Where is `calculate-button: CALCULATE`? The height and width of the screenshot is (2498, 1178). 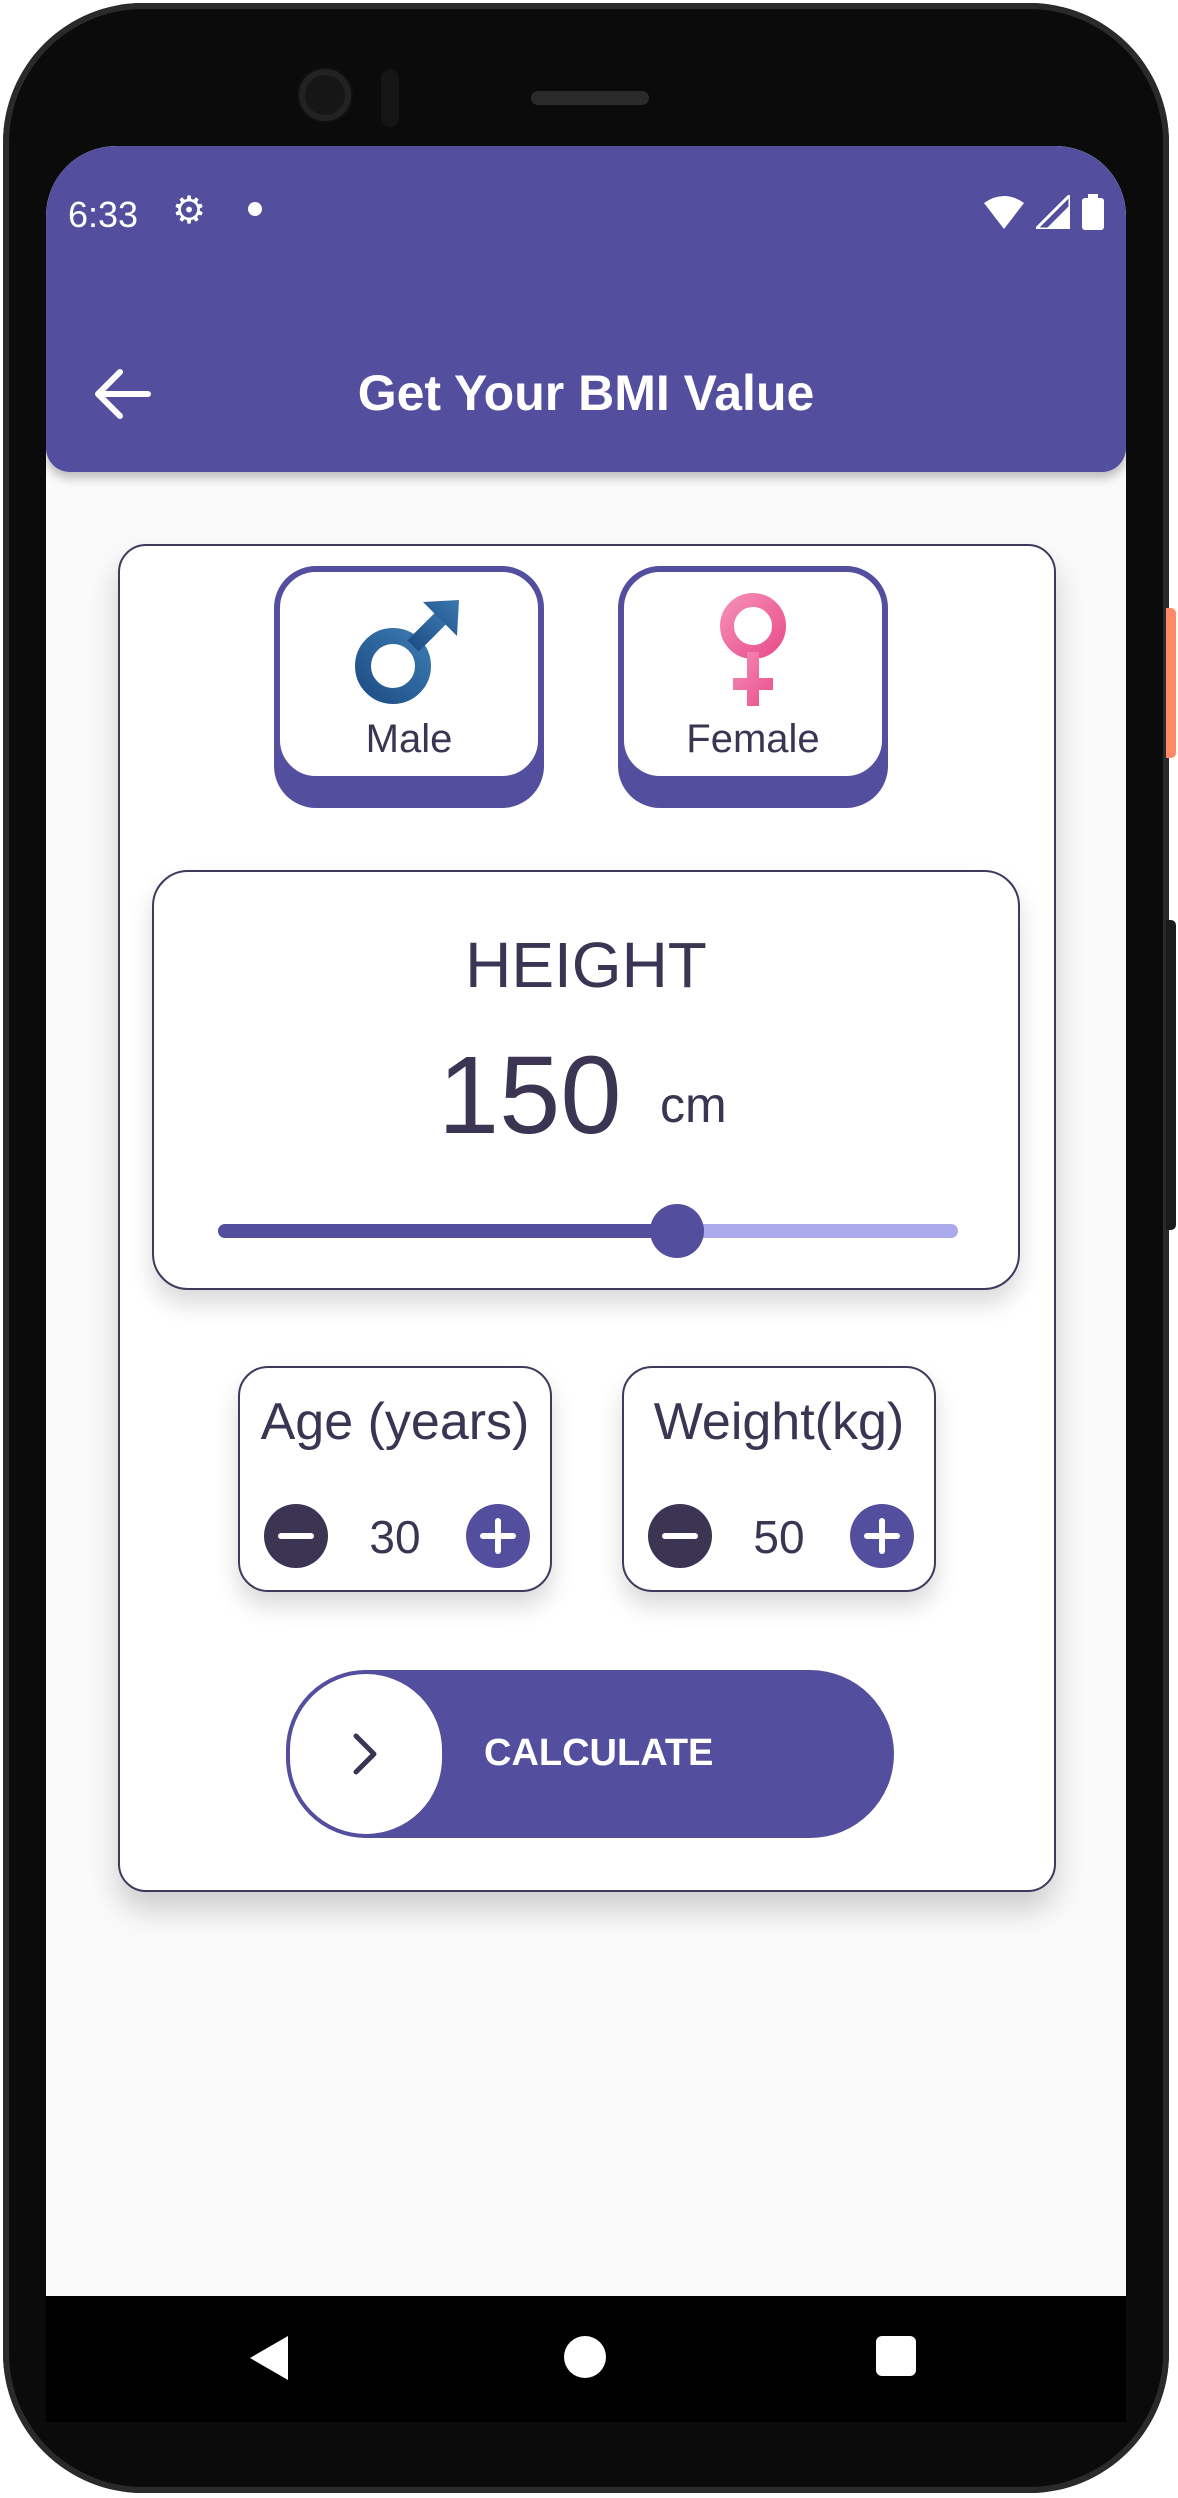
calculate-button: CALCULATE is located at coordinates (590, 1754).